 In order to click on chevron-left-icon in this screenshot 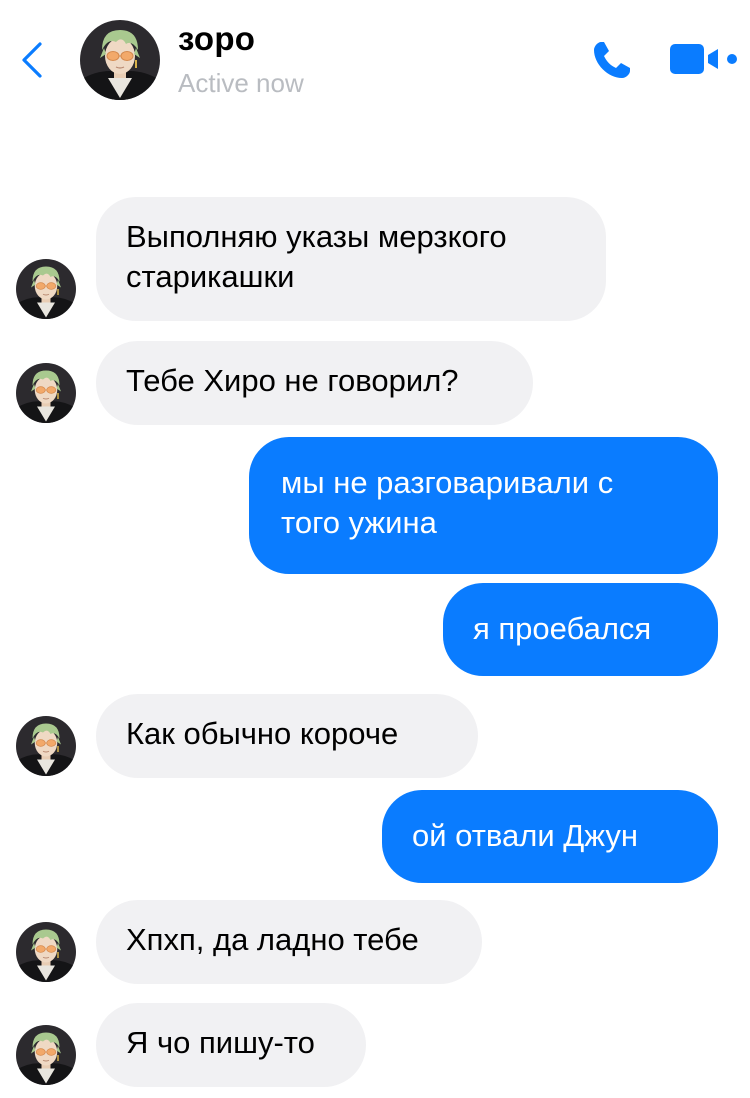, I will do `click(32, 60)`.